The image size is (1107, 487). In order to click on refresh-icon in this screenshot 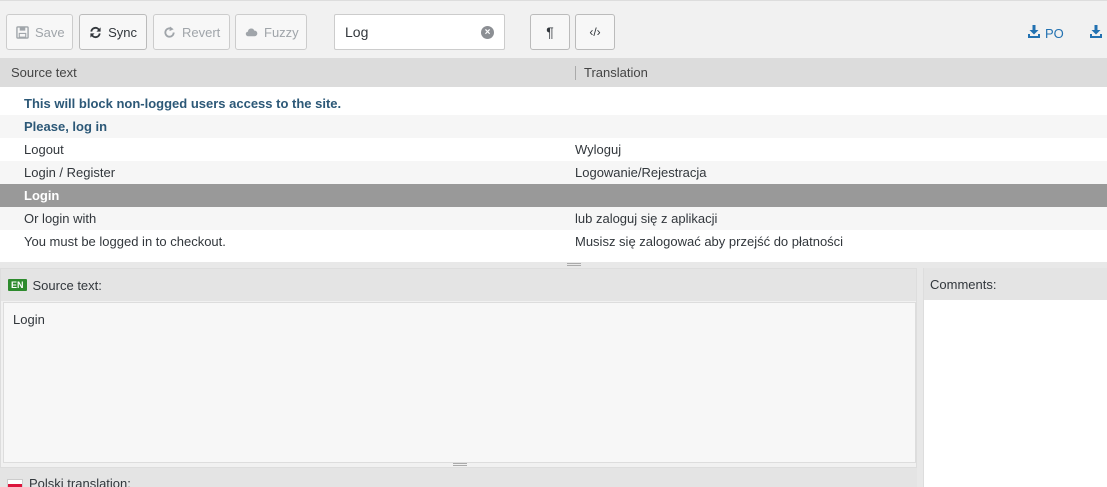, I will do `click(95, 32)`.